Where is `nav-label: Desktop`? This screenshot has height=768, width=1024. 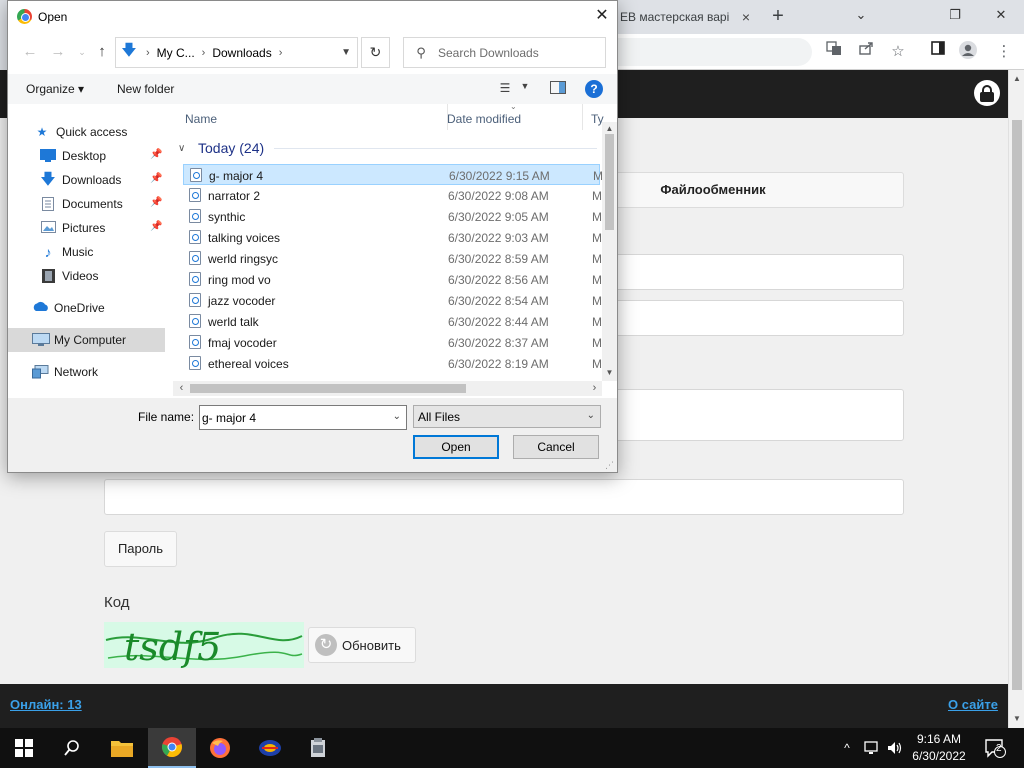
nav-label: Desktop is located at coordinates (84, 156).